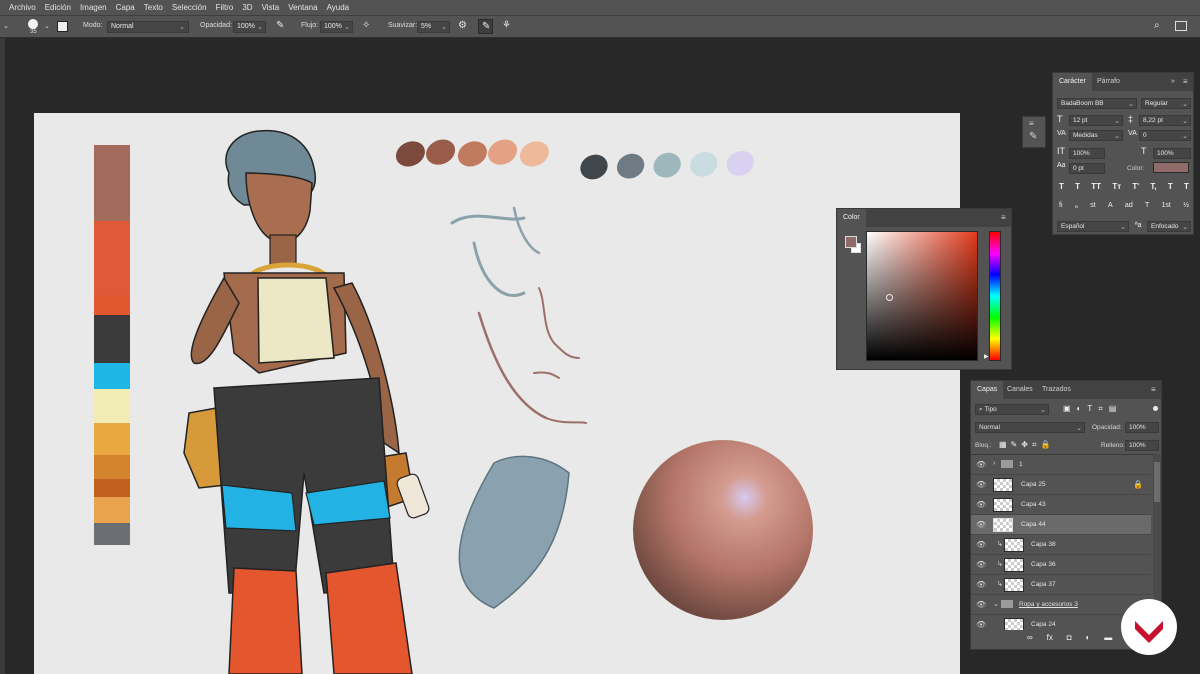 The width and height of the screenshot is (1200, 674). What do you see at coordinates (462, 25) in the screenshot?
I see `gear-icon: ⚙` at bounding box center [462, 25].